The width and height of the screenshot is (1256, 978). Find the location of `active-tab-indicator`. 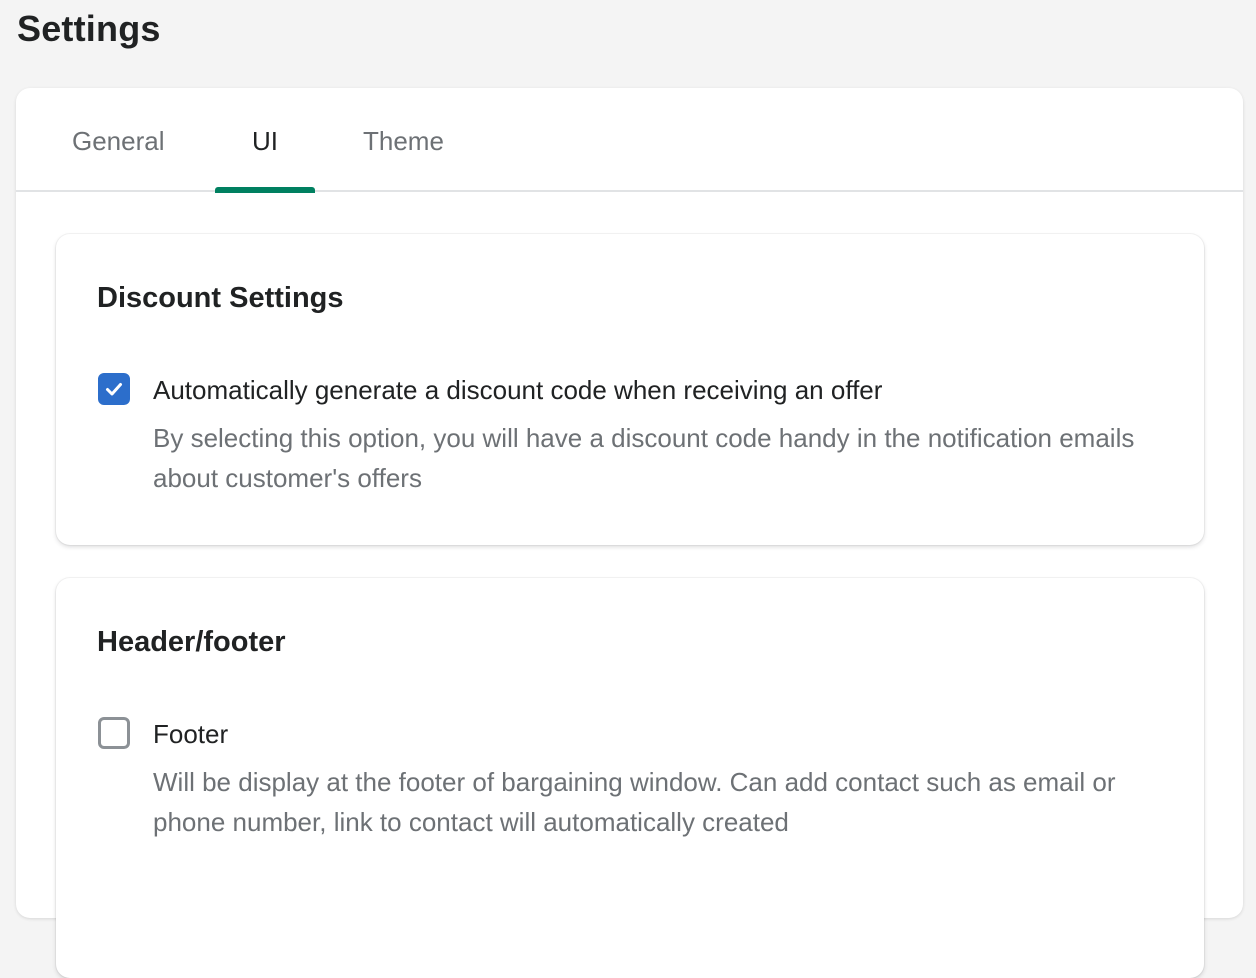

active-tab-indicator is located at coordinates (265, 190).